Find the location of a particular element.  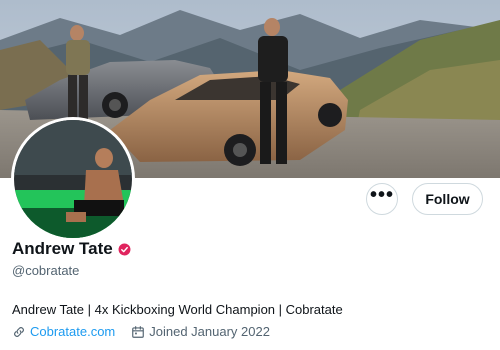

avatar is located at coordinates (73, 179).